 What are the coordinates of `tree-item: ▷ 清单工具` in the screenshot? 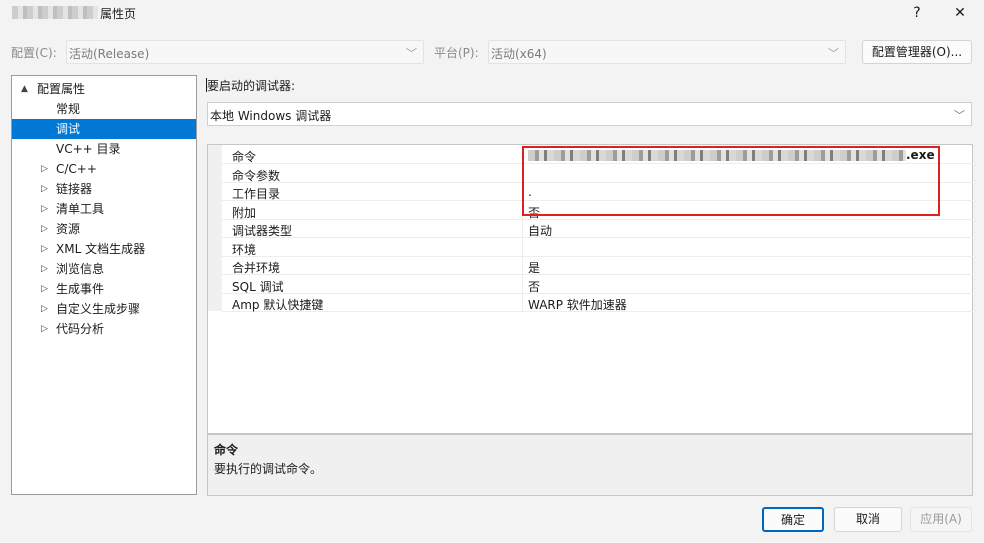 It's located at (104, 209).